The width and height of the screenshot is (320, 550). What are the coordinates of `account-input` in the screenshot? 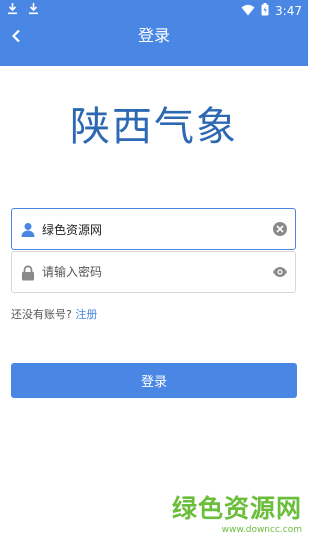 It's located at (152, 229).